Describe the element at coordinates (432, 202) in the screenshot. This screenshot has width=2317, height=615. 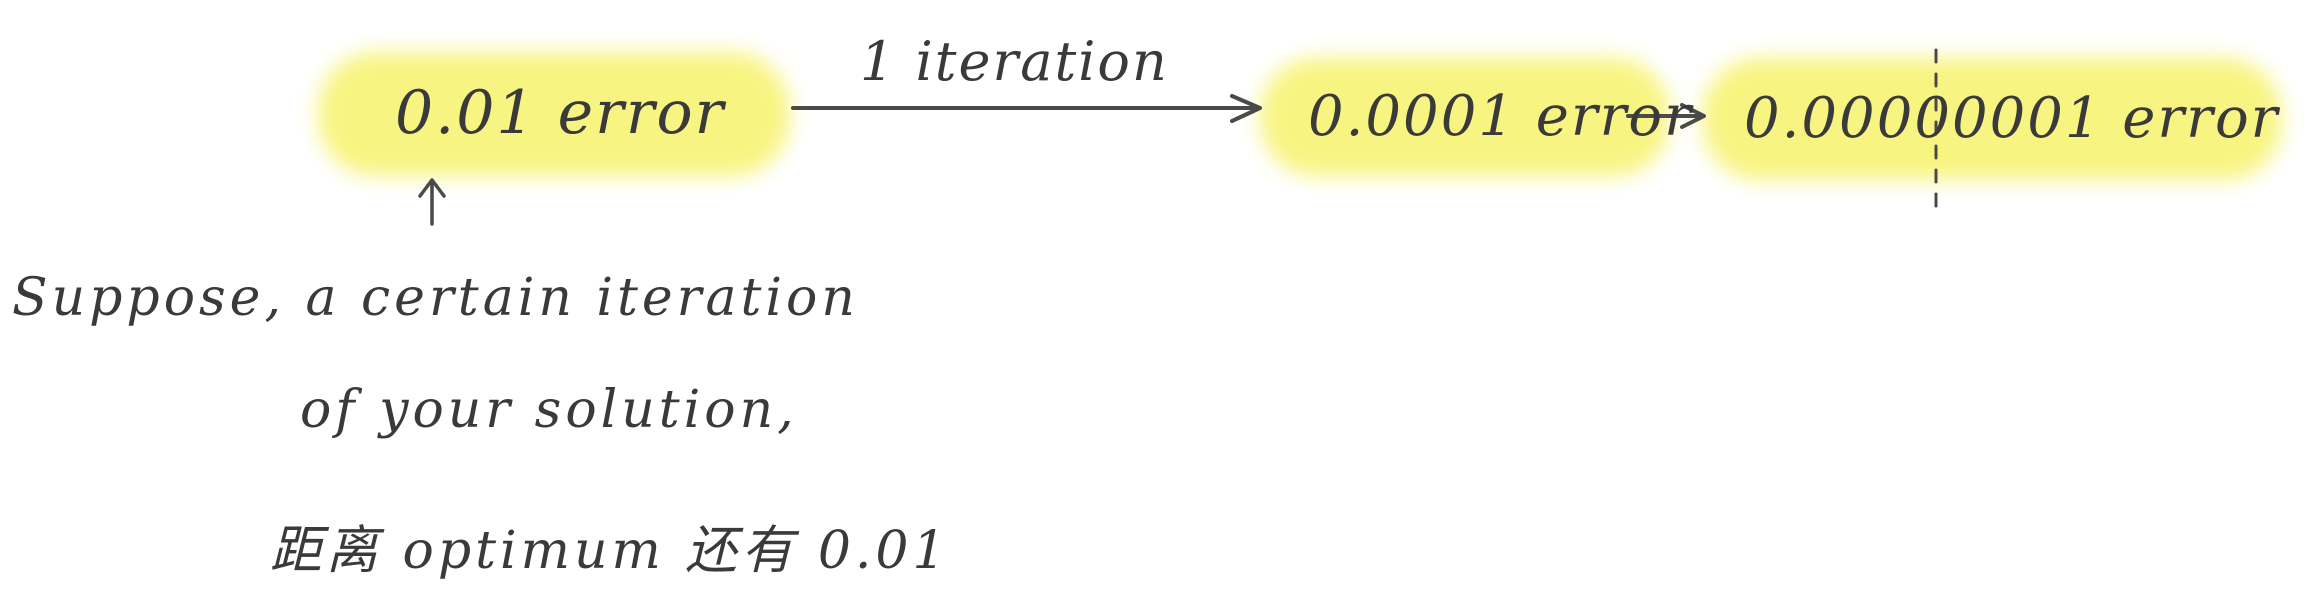
I see `up-arrow` at that location.